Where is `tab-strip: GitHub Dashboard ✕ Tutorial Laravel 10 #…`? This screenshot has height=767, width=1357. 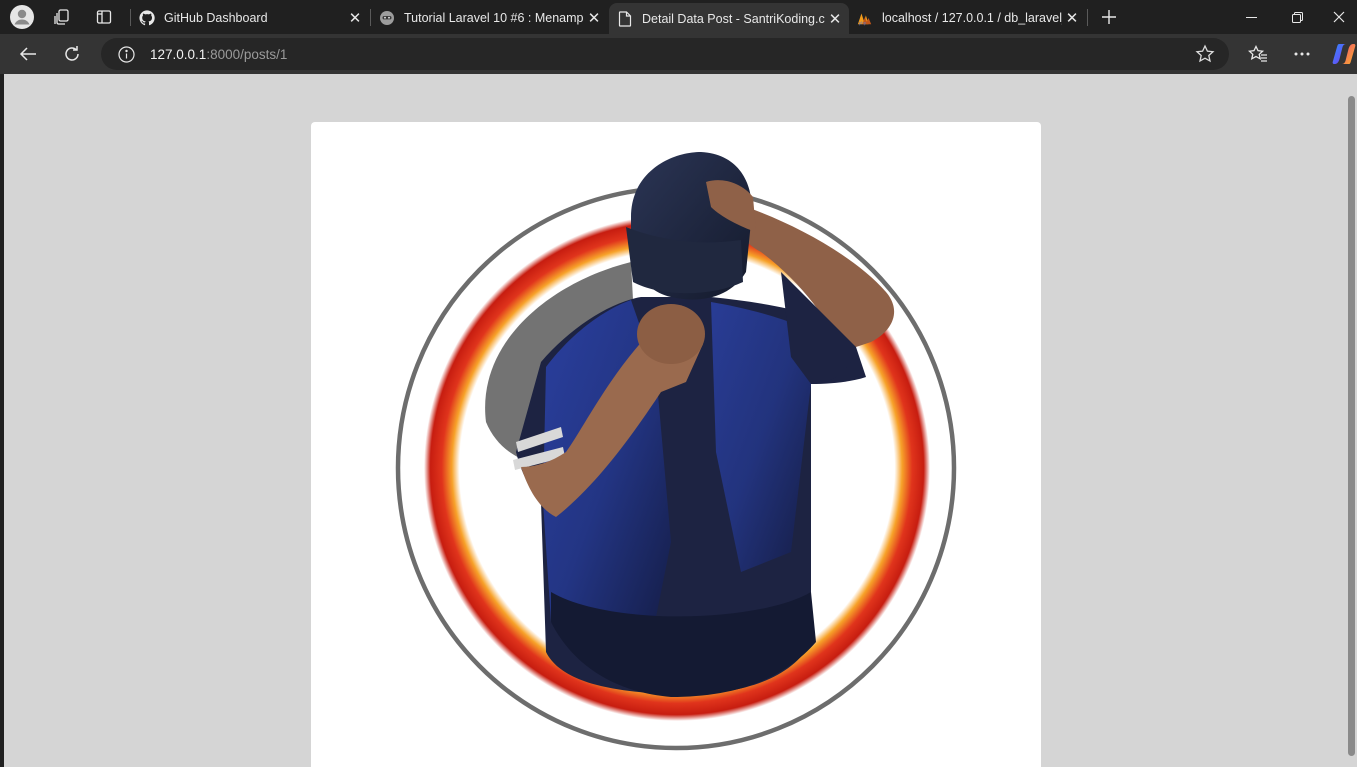
tab-strip: GitHub Dashboard ✕ Tutorial Laravel 10 #… is located at coordinates (678, 17).